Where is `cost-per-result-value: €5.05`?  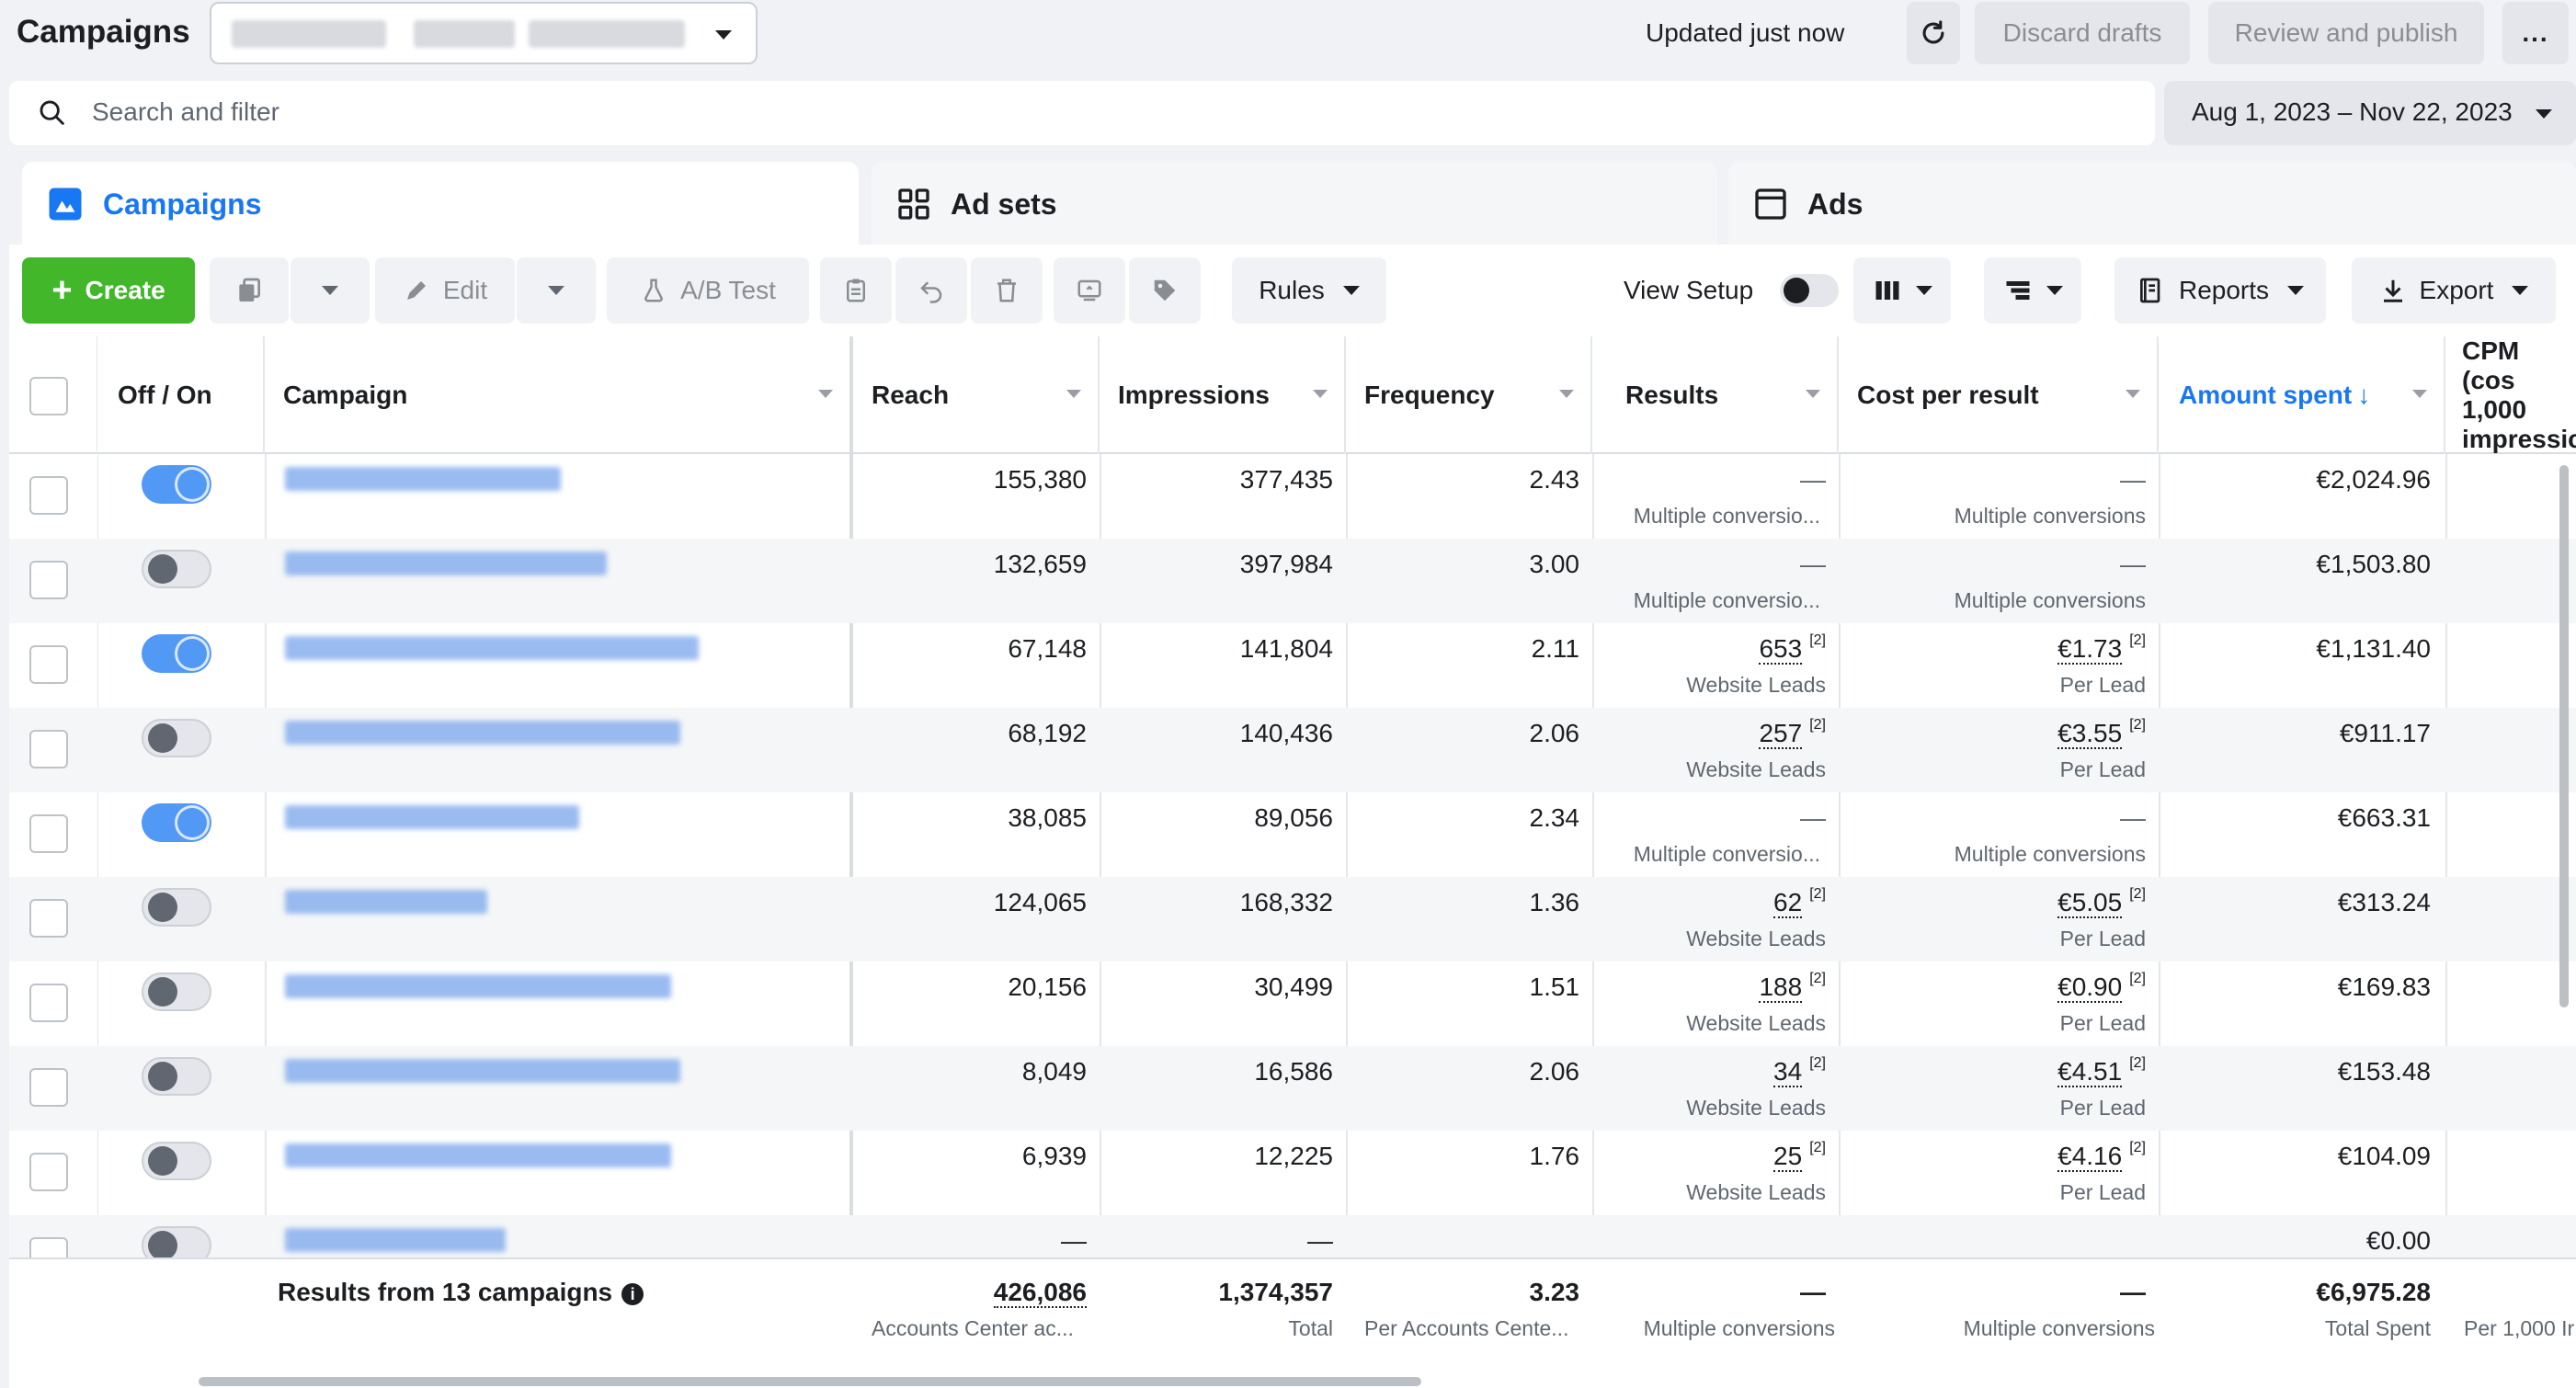 cost-per-result-value: €5.05 is located at coordinates (2090, 903).